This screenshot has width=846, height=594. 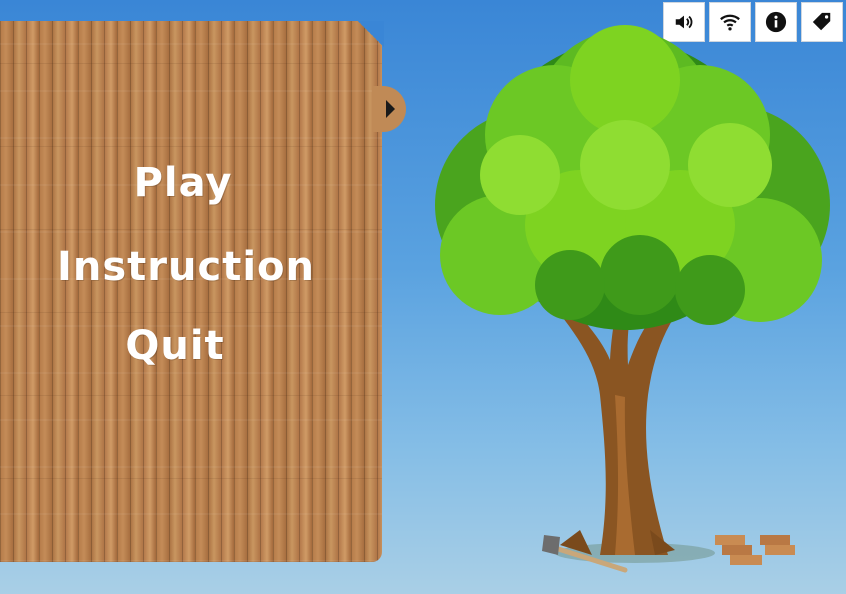 I want to click on arrow-right-icon, so click(x=390, y=109).